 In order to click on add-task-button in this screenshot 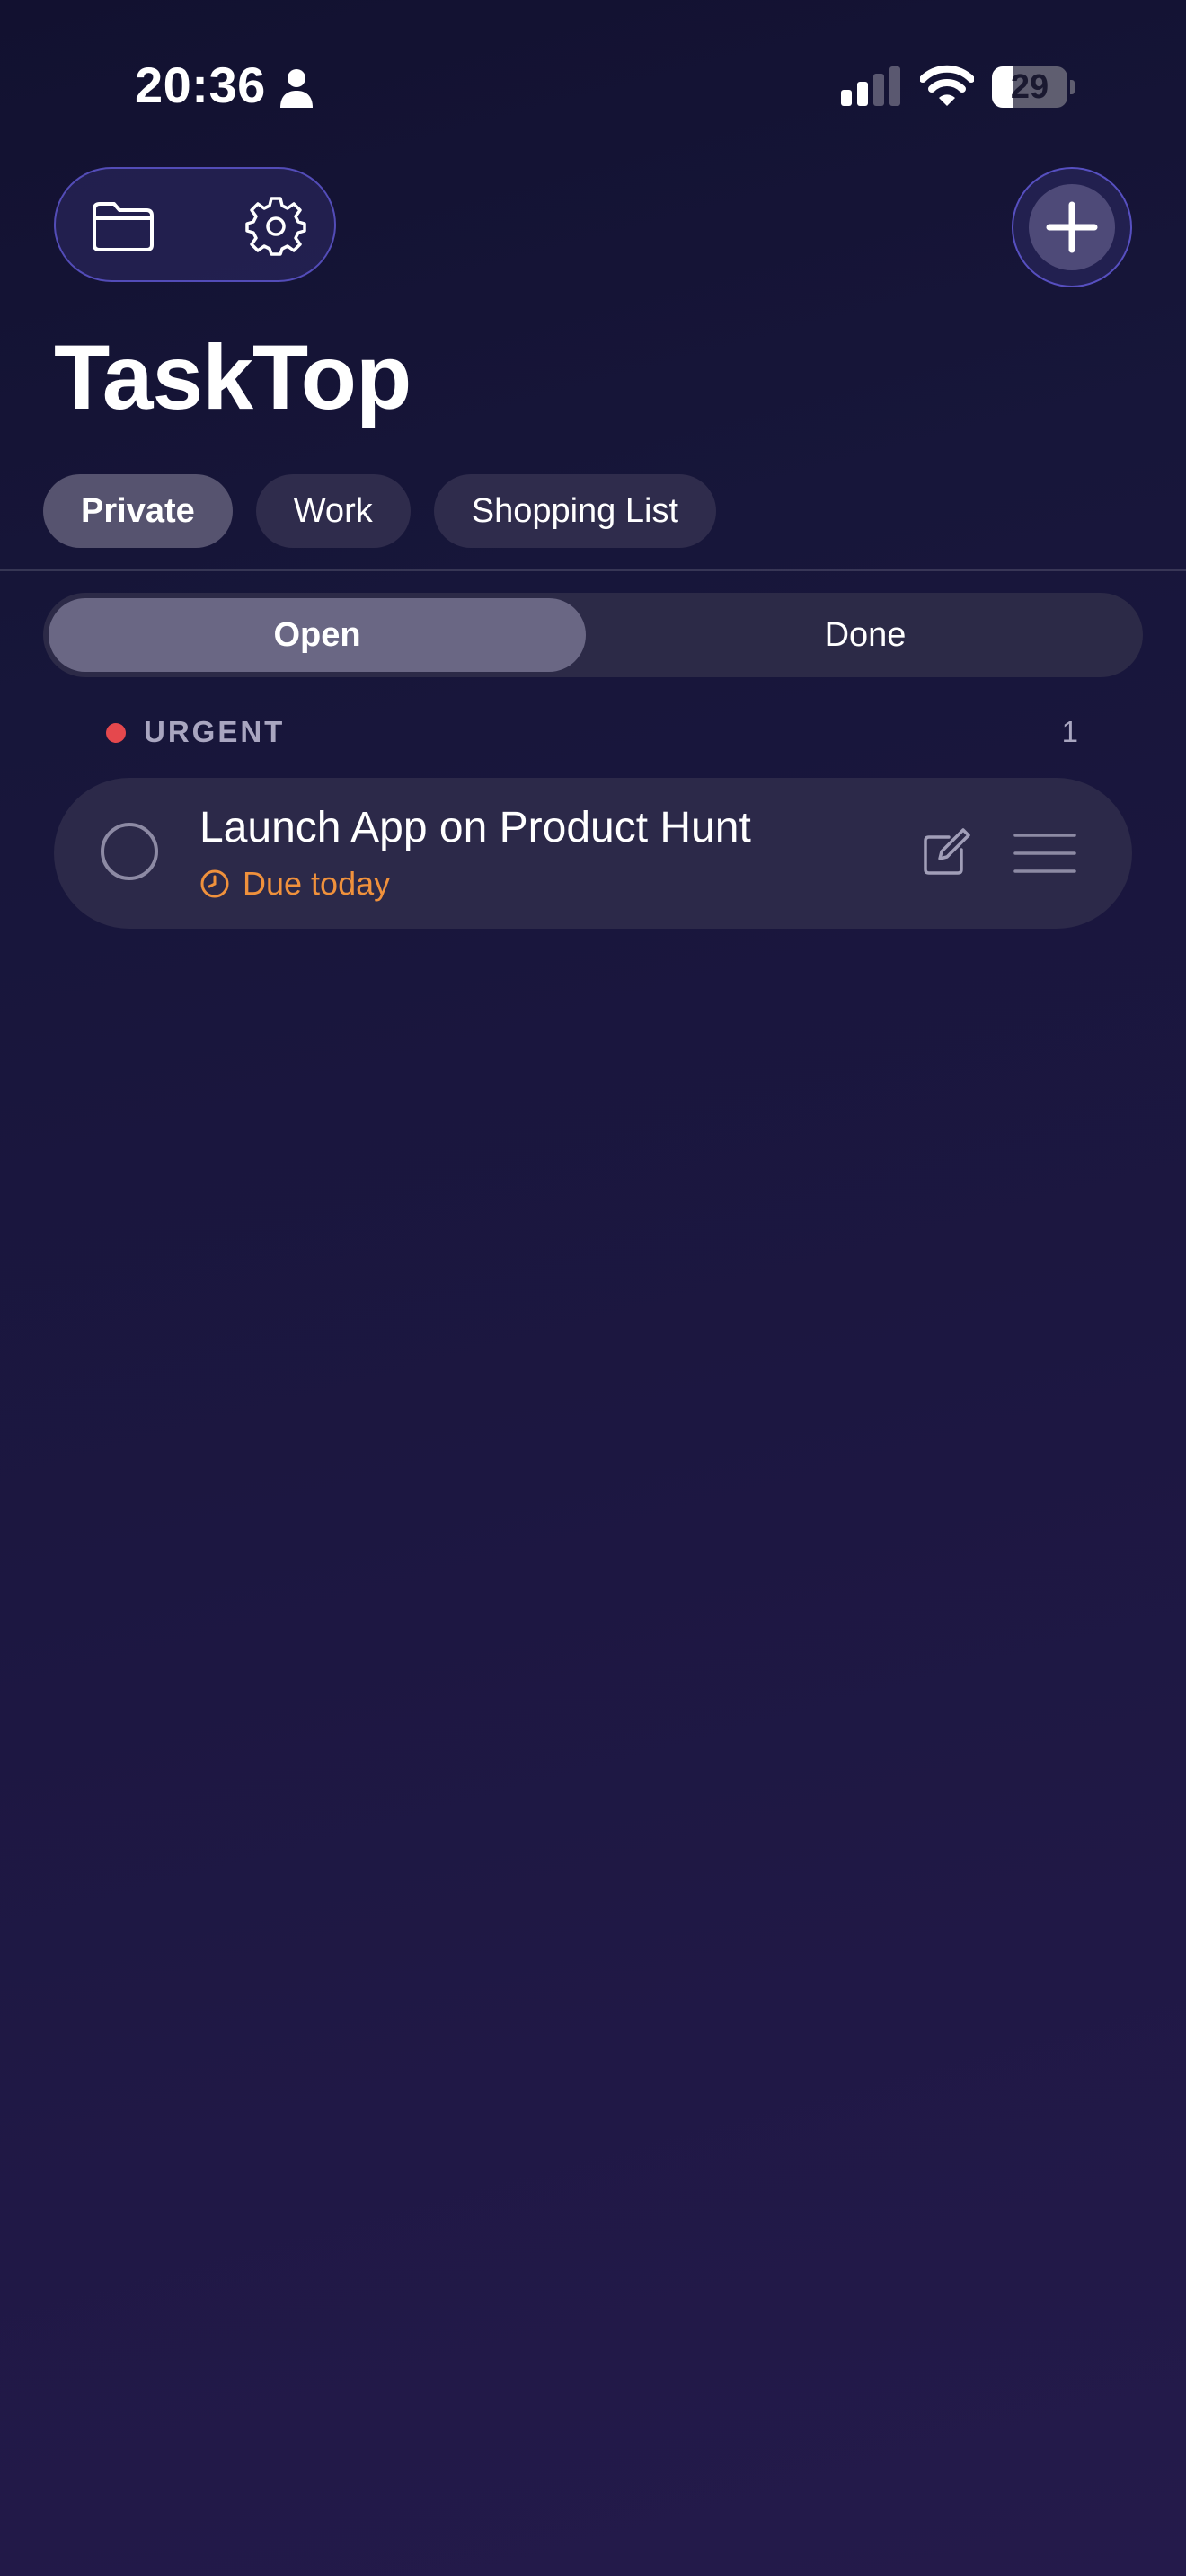, I will do `click(1072, 227)`.